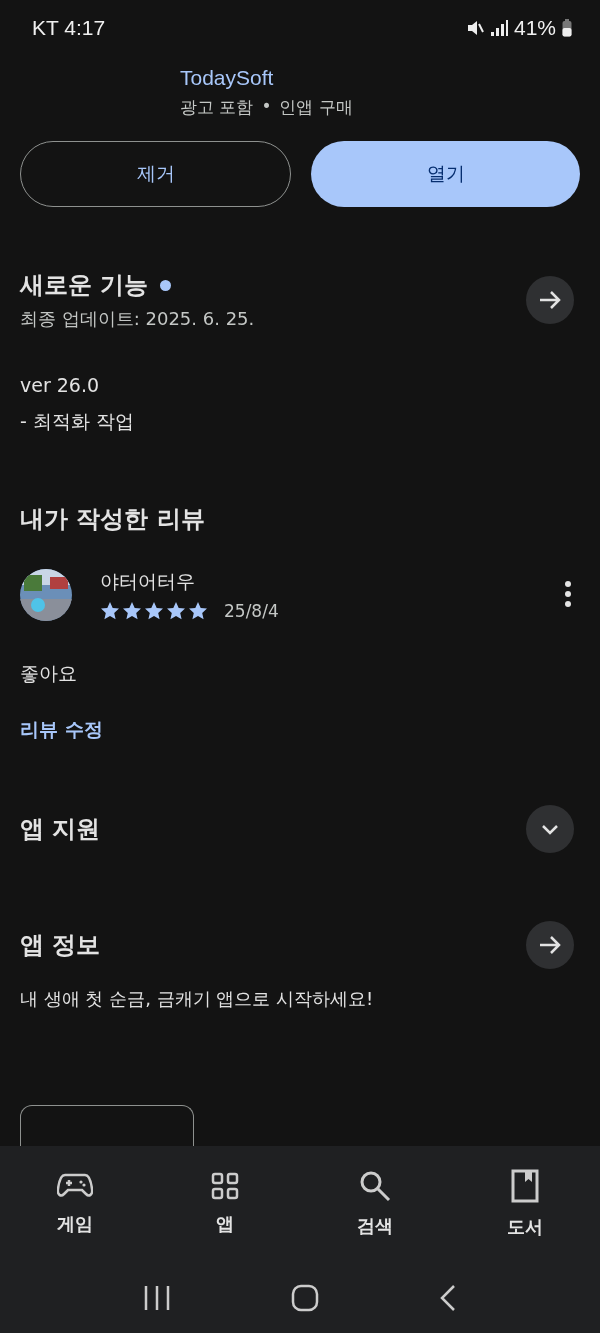 This screenshot has height=1333, width=600. What do you see at coordinates (375, 1204) in the screenshot?
I see `nav-tab: 검색` at bounding box center [375, 1204].